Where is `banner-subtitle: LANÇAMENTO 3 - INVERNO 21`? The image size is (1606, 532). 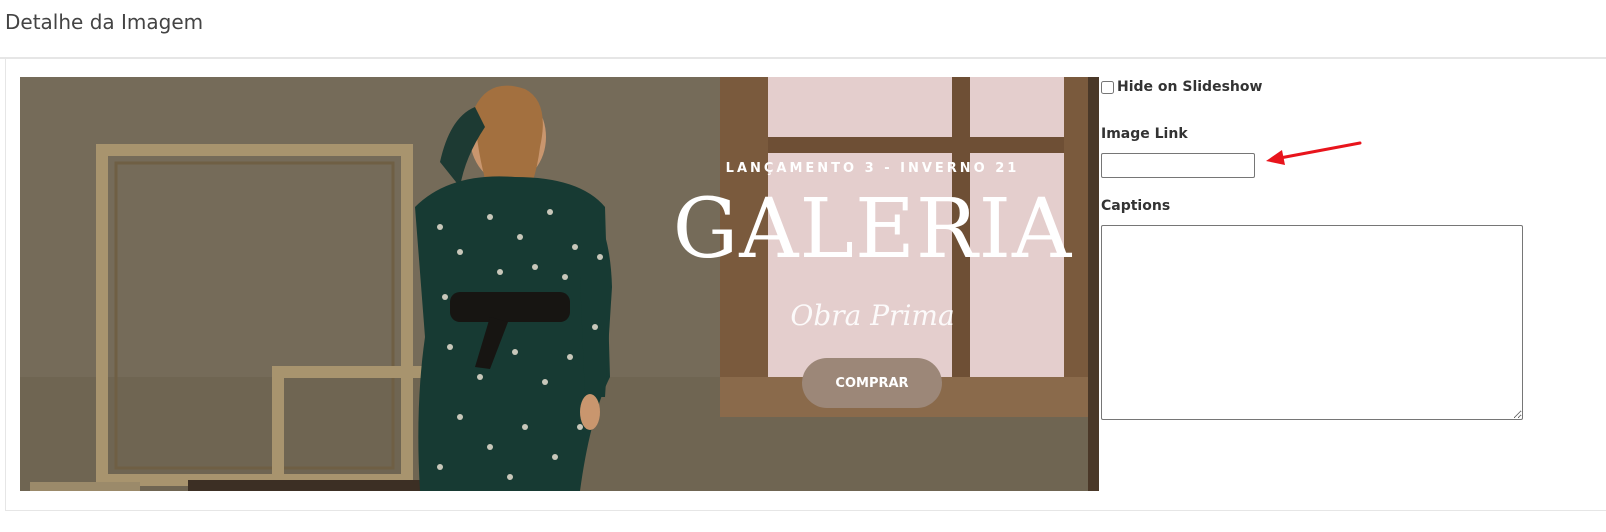
banner-subtitle: LANÇAMENTO 3 - INVERNO 21 is located at coordinates (872, 168).